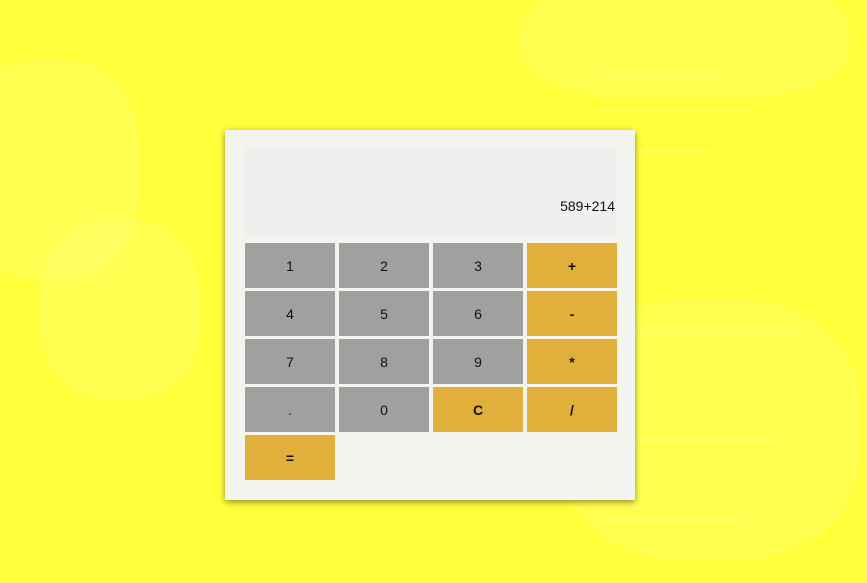 The image size is (867, 583). What do you see at coordinates (290, 313) in the screenshot?
I see `key-4: 4` at bounding box center [290, 313].